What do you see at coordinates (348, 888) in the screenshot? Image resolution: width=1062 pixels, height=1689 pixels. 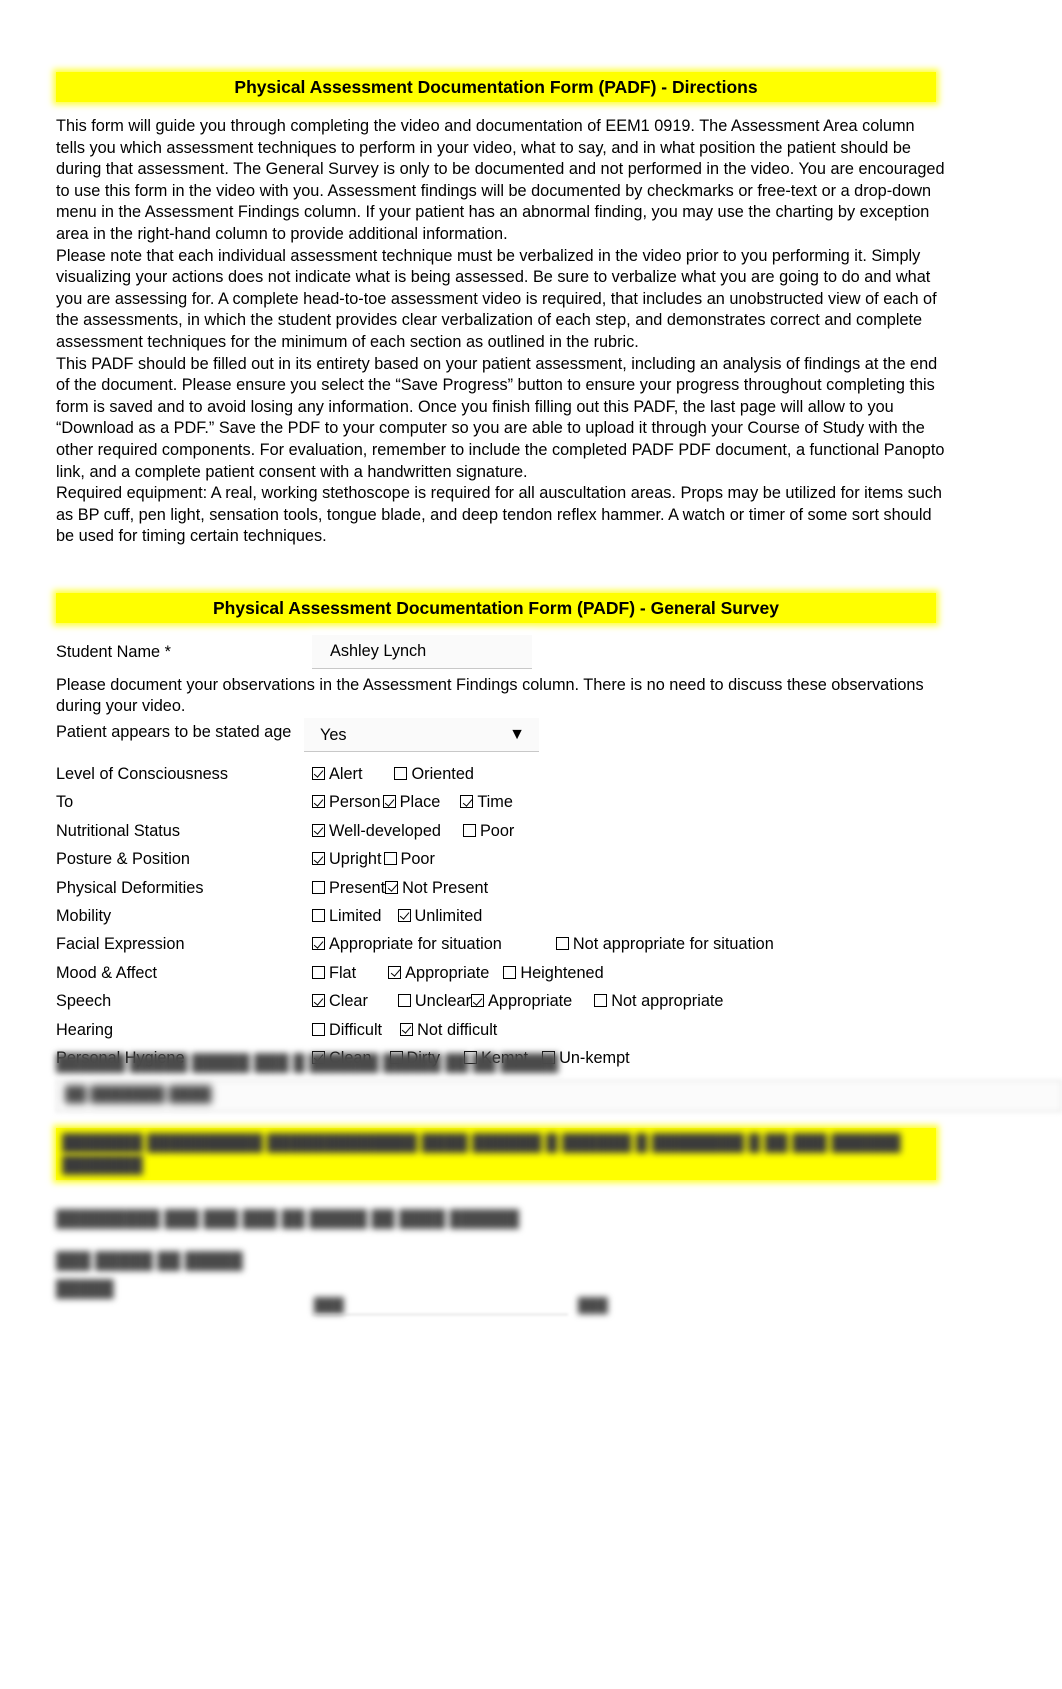 I see `checkbox-option: Present` at bounding box center [348, 888].